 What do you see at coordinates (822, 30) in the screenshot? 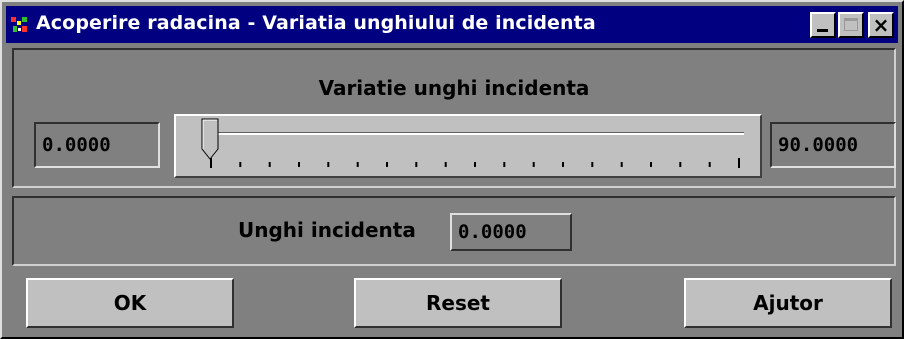
I see `minimize-icon` at bounding box center [822, 30].